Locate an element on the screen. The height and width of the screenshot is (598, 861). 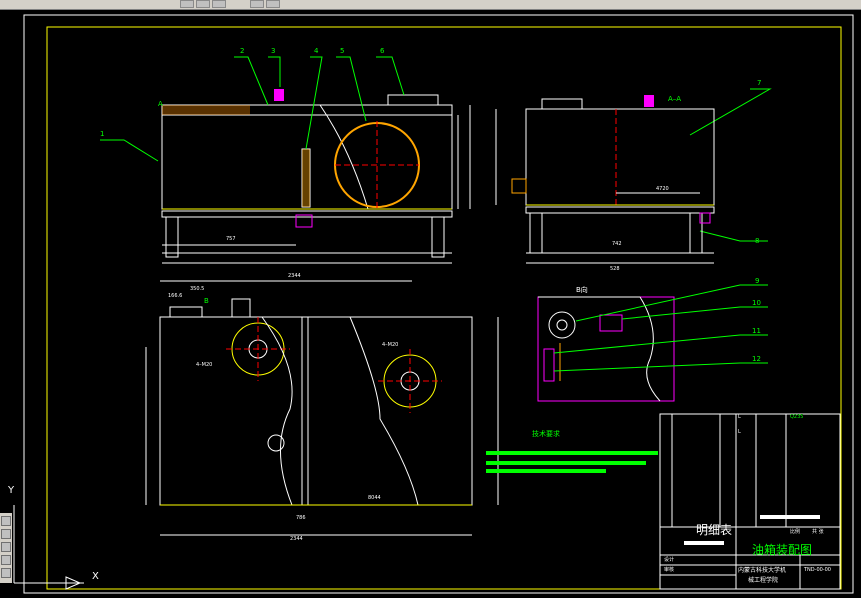
parts-table is located at coordinates (750, 470).